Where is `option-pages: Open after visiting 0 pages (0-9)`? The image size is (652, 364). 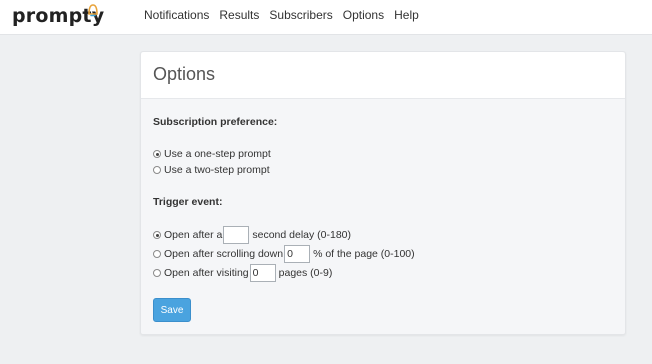 option-pages: Open after visiting 0 pages (0-9) is located at coordinates (242, 273).